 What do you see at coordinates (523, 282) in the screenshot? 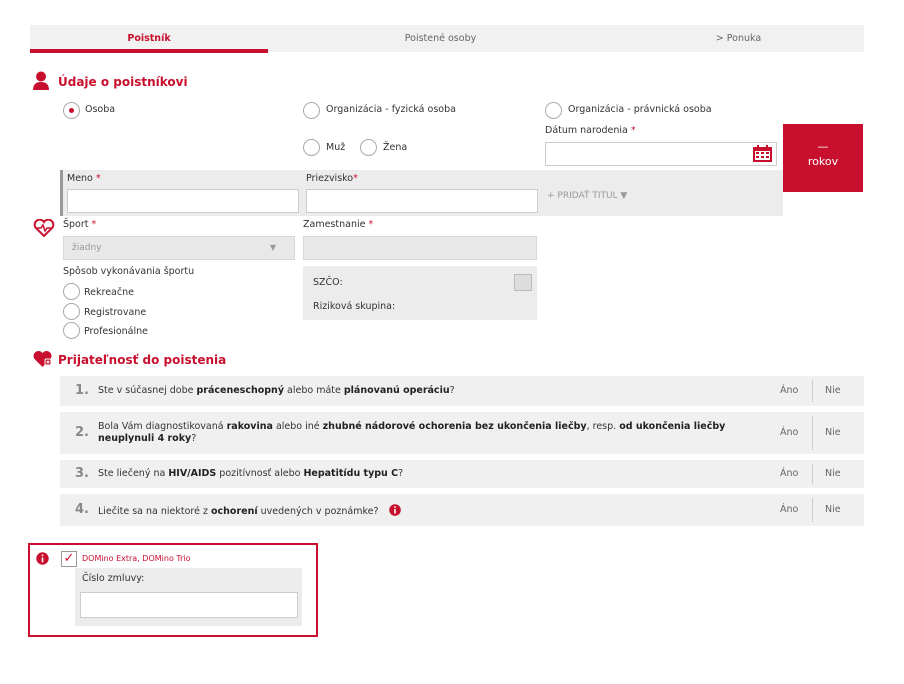
I see `szco-checkbox` at bounding box center [523, 282].